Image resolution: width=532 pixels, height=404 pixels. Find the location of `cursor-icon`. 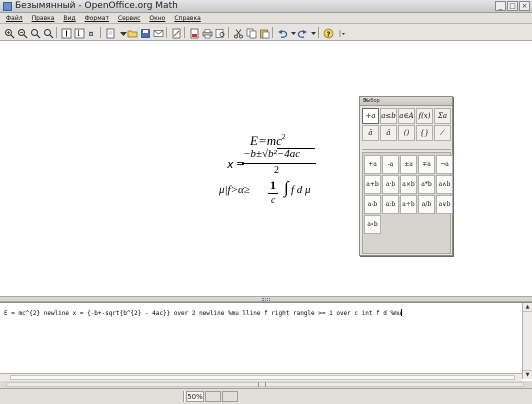

cursor-icon is located at coordinates (66, 33).